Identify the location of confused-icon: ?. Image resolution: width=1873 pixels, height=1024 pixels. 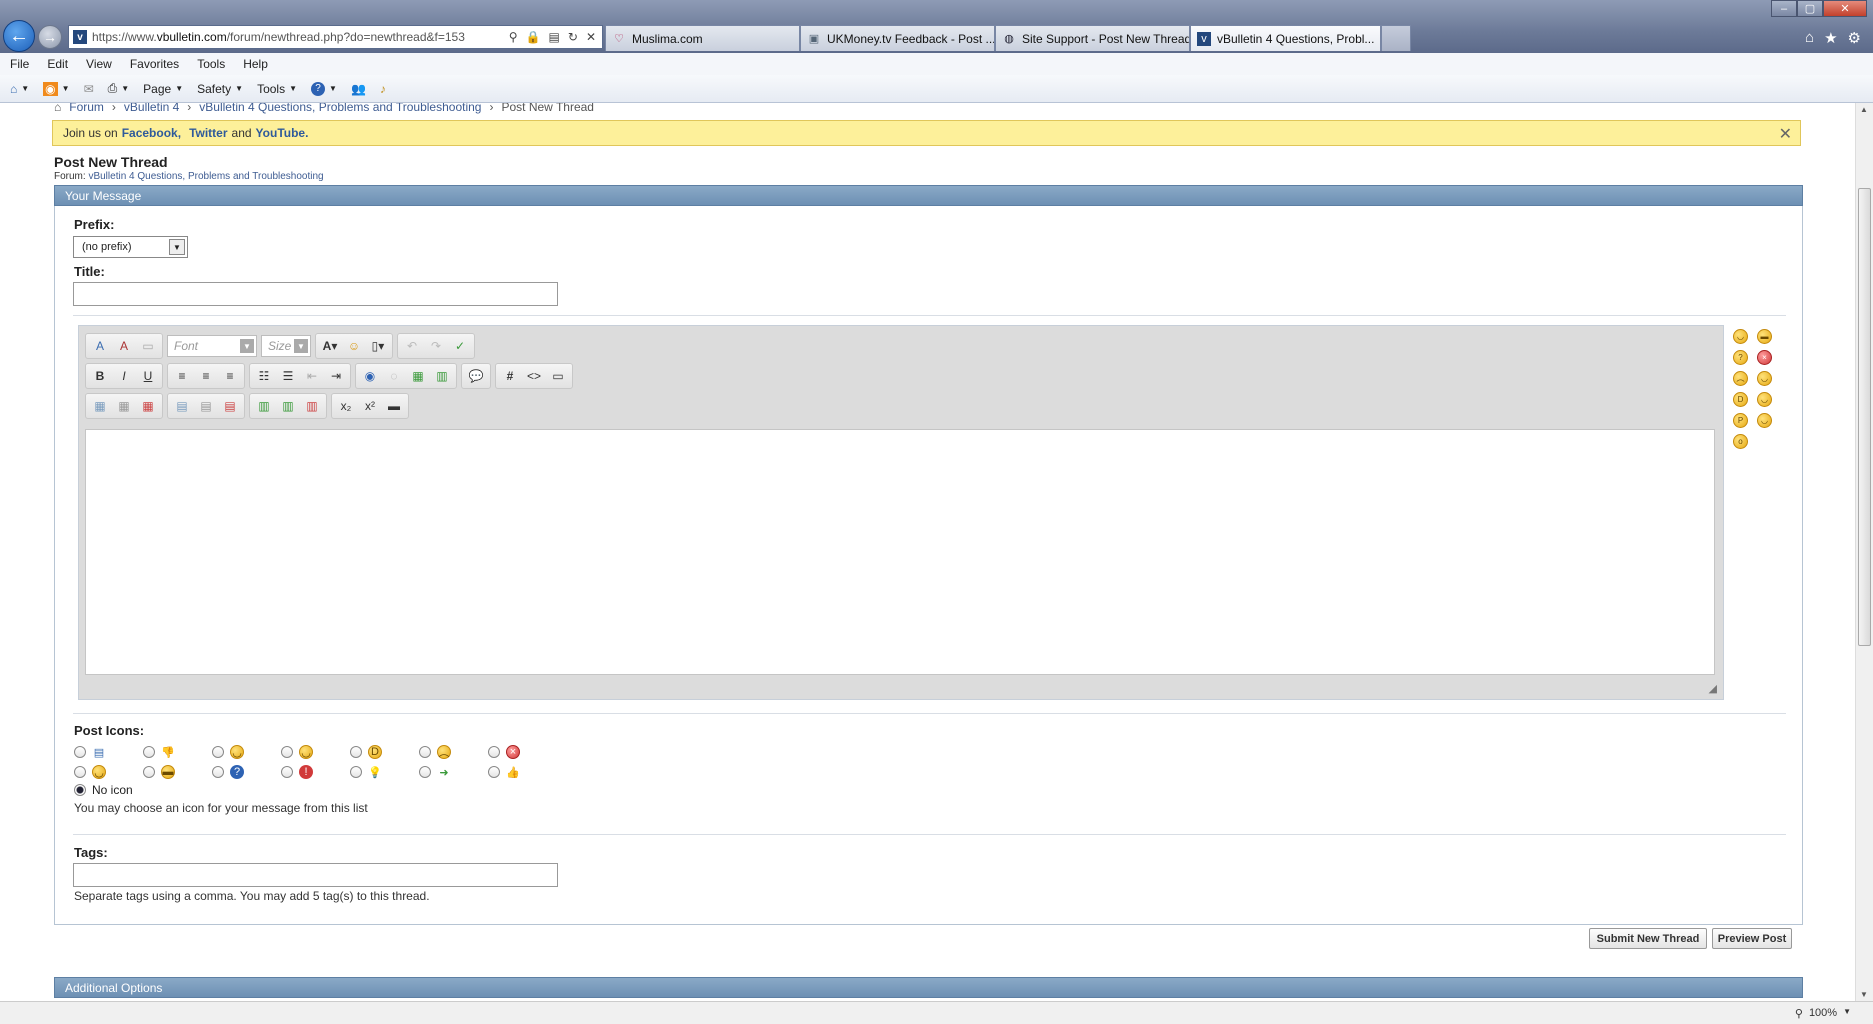
(1740, 357).